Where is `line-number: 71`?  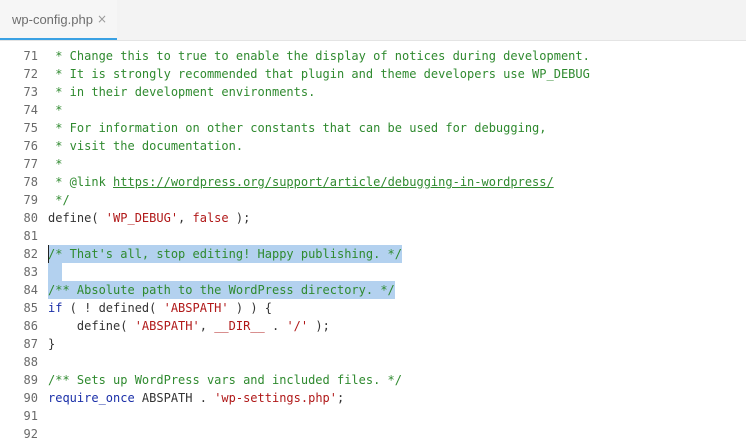 line-number: 71 is located at coordinates (30, 56).